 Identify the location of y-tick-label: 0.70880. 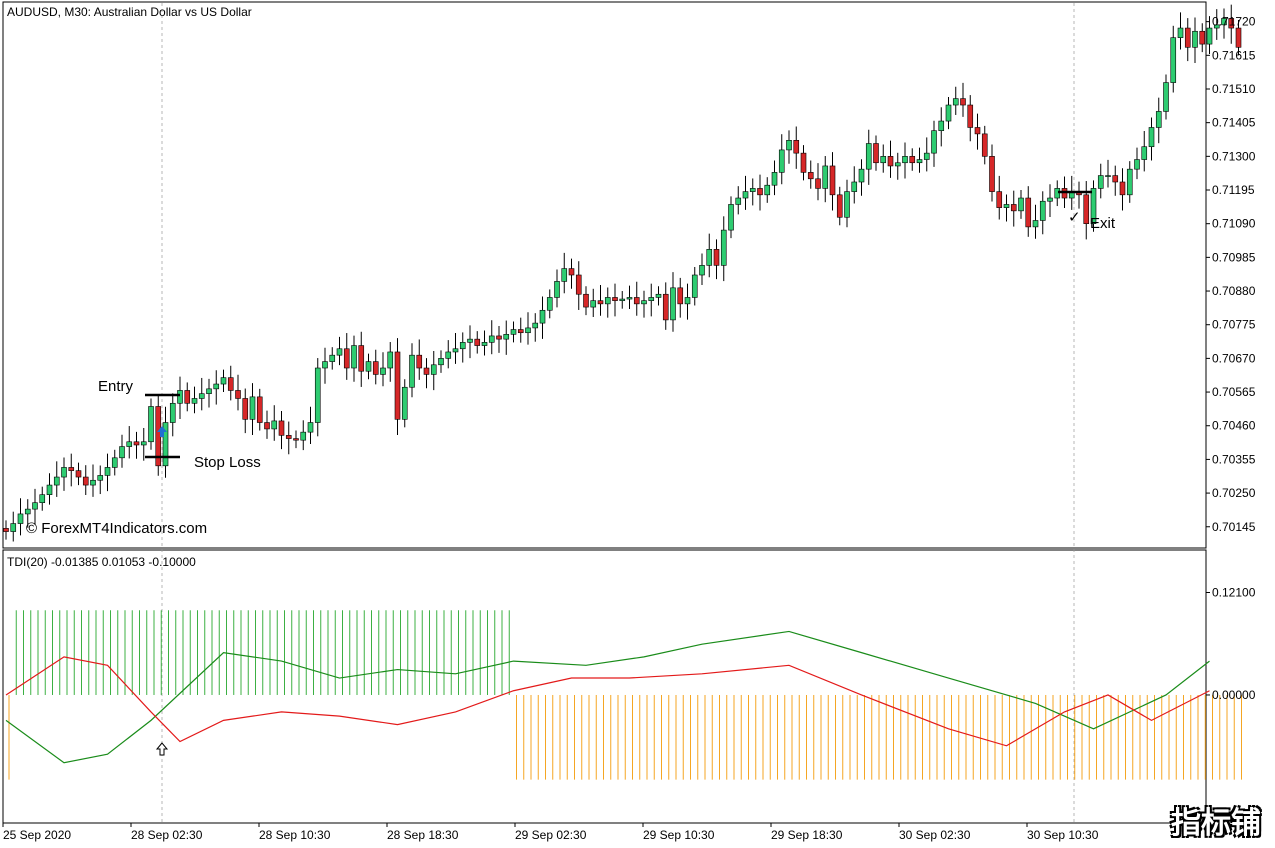
(1234, 291).